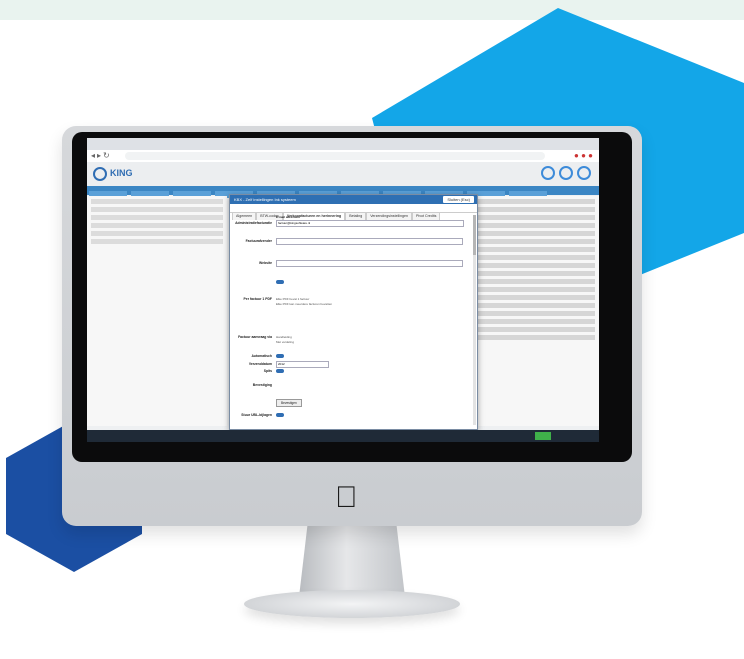 Image resolution: width=744 pixels, height=659 pixels. I want to click on spits-label: Spits, so click(267, 371).